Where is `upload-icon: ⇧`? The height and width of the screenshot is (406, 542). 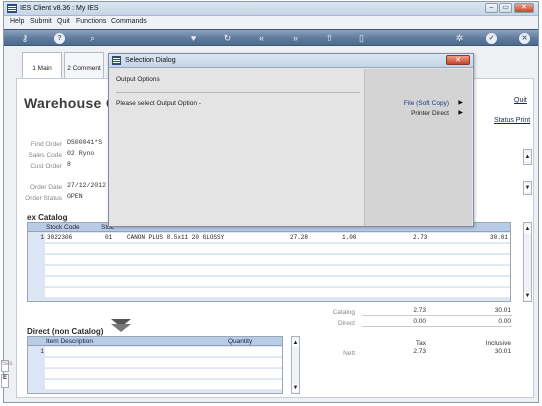 upload-icon: ⇧ is located at coordinates (329, 38).